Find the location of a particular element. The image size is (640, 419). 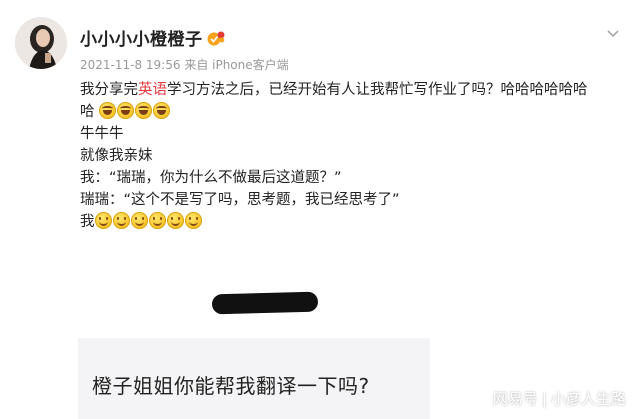

watermark-source: 网易号 is located at coordinates (515, 399).